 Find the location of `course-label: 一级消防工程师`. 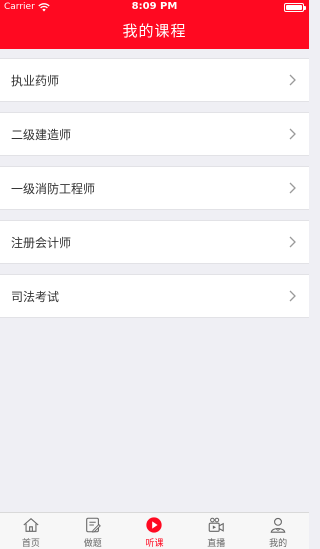

course-label: 一级消防工程师 is located at coordinates (53, 188).